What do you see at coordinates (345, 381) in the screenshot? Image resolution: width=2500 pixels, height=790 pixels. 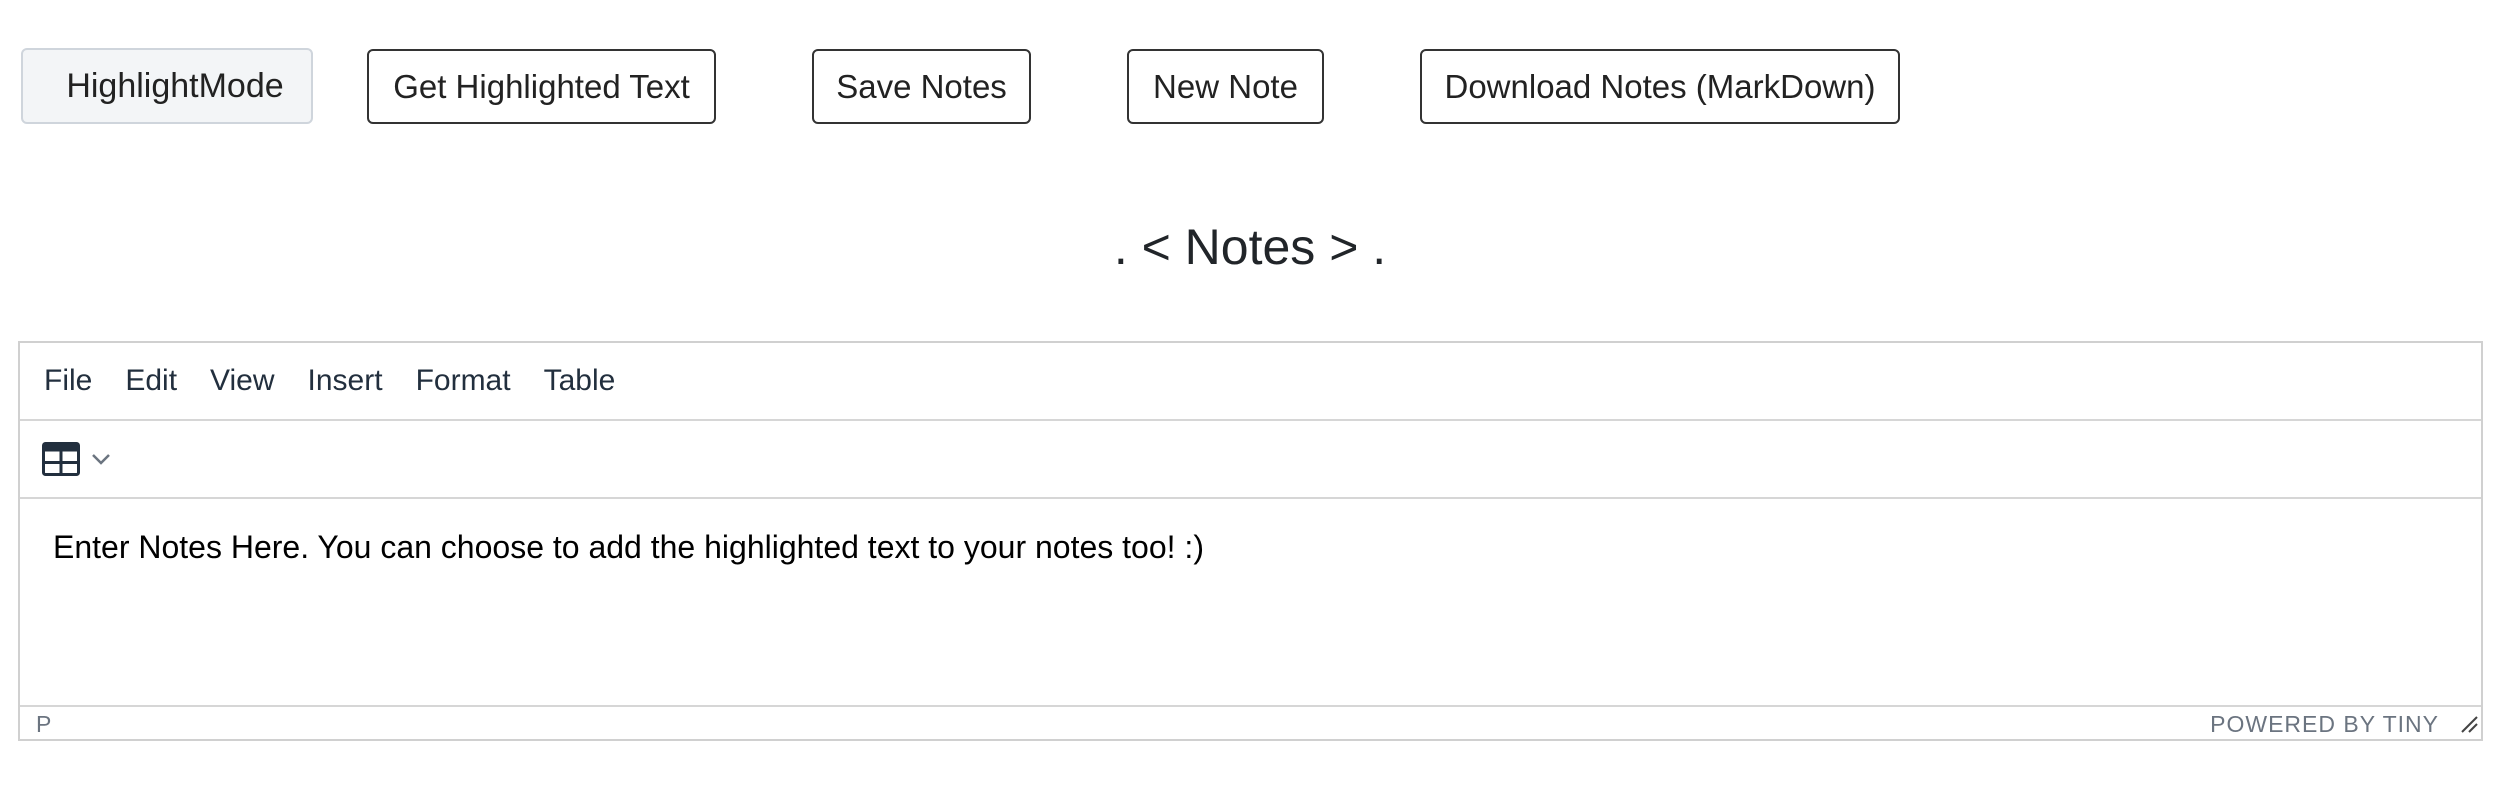 I see `menu-insert: Insert` at bounding box center [345, 381].